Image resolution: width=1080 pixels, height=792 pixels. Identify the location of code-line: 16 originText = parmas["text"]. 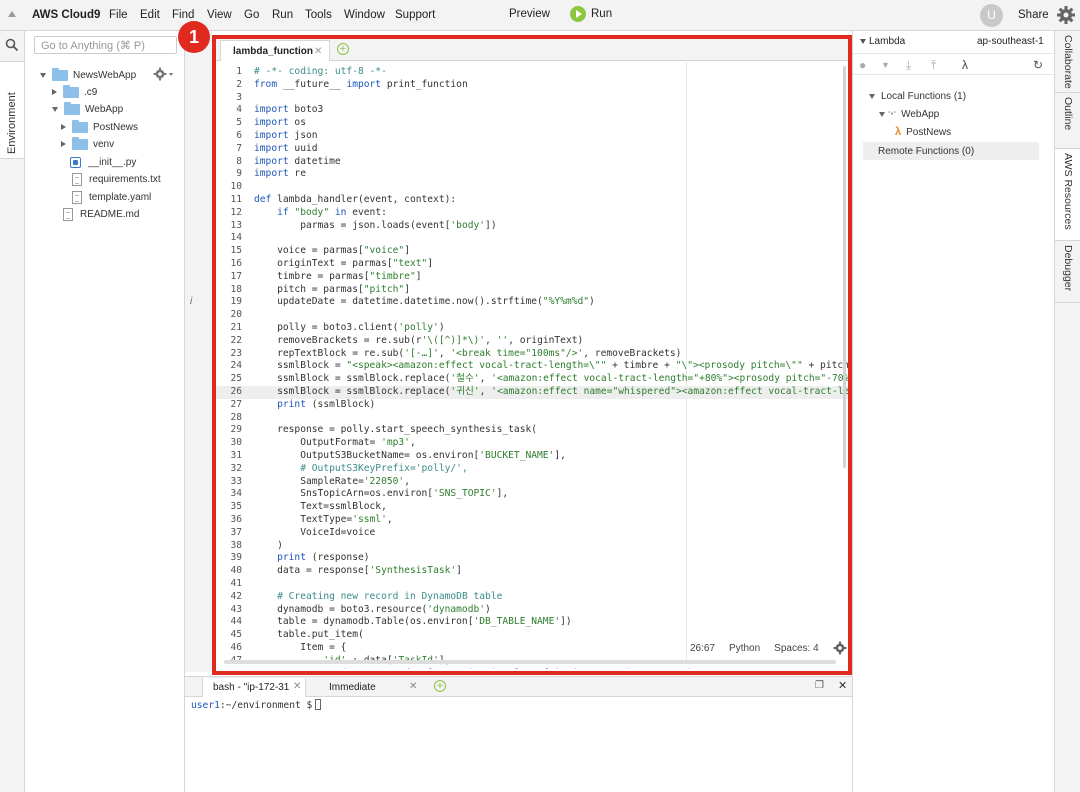
(532, 264).